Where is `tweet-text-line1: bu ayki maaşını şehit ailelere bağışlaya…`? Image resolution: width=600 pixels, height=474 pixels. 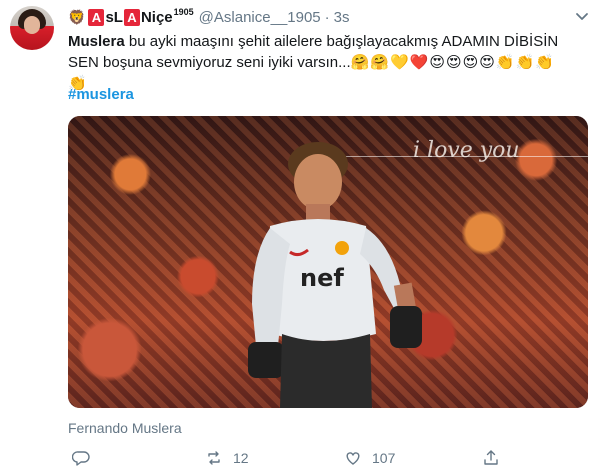 tweet-text-line1: bu ayki maaşını şehit ailelere bağışlaya… is located at coordinates (341, 41).